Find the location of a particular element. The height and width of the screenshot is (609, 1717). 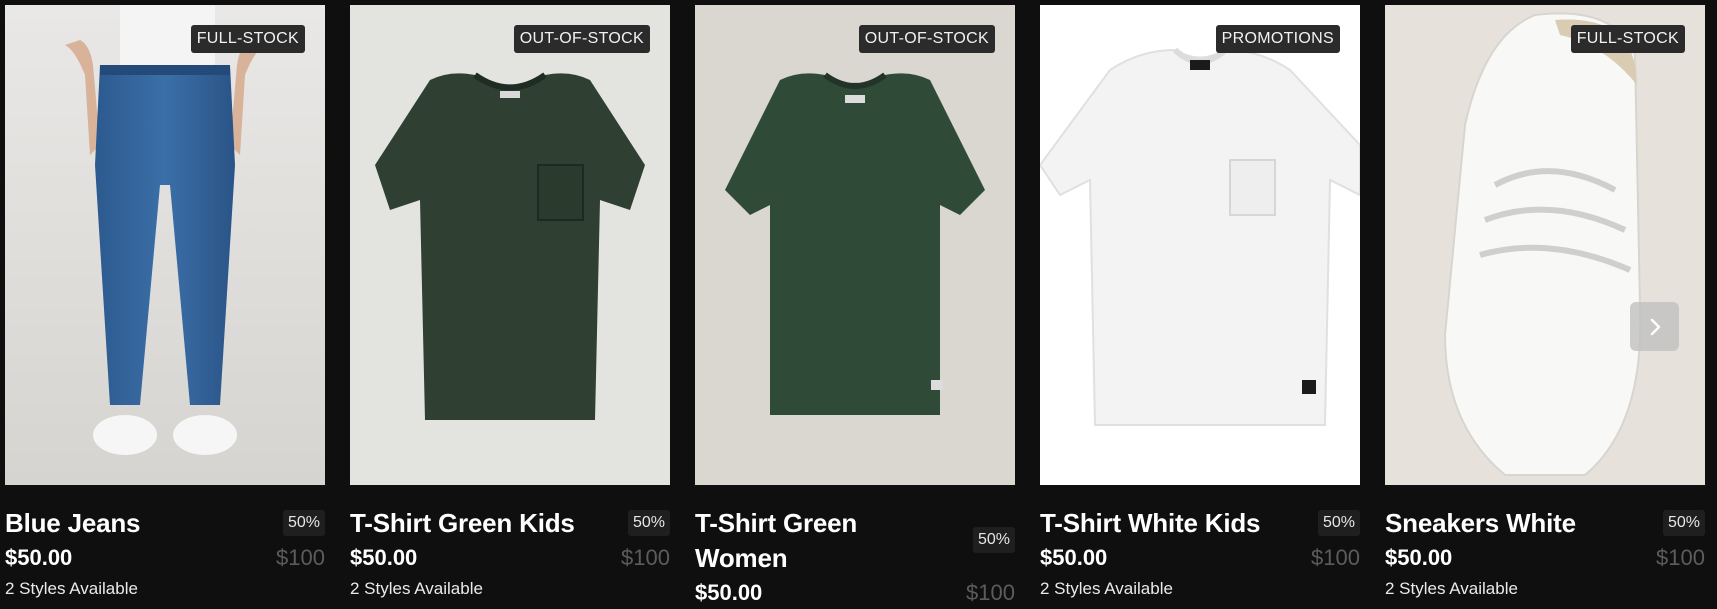

product-name: Sneakers White is located at coordinates (1480, 523).